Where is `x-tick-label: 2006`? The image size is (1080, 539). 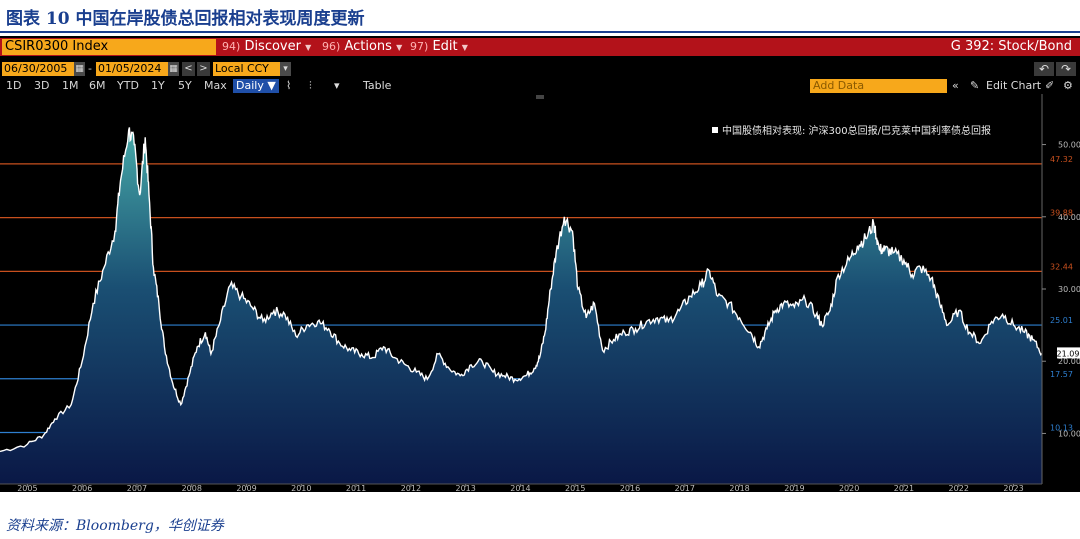 x-tick-label: 2006 is located at coordinates (82, 488).